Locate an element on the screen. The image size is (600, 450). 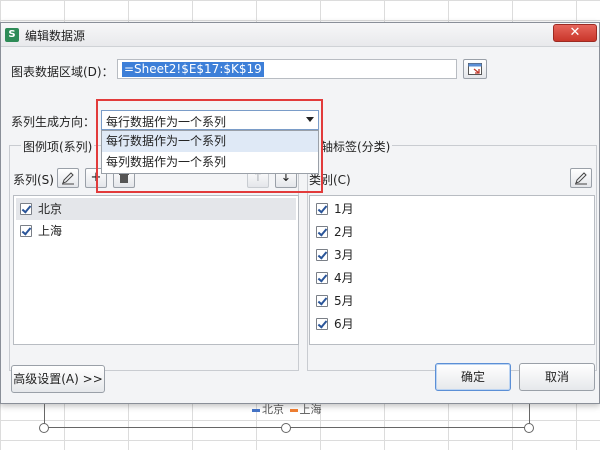
category-item: 2月 is located at coordinates (452, 232).